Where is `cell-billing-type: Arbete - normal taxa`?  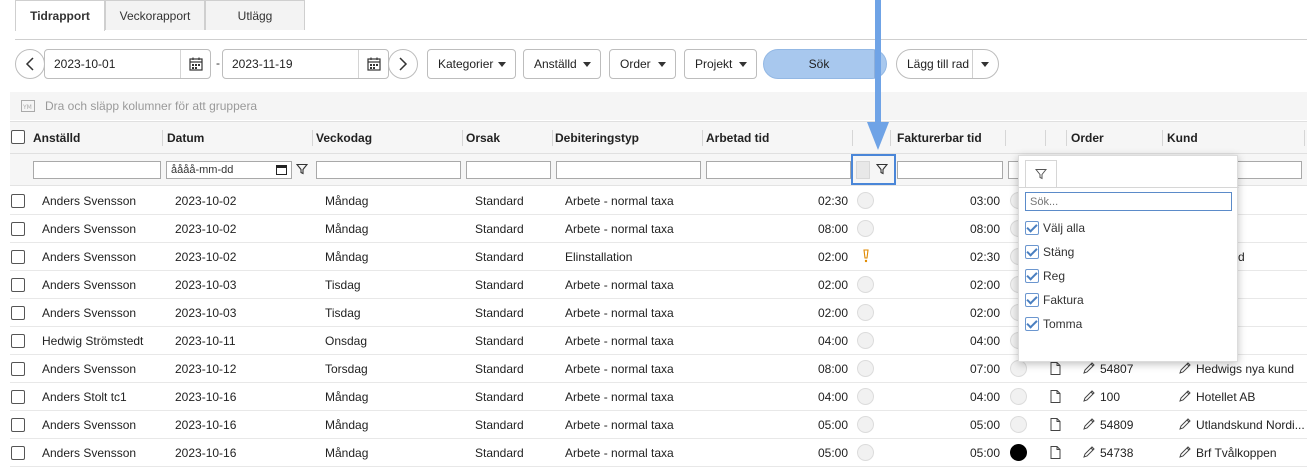 cell-billing-type: Arbete - normal taxa is located at coordinates (619, 200).